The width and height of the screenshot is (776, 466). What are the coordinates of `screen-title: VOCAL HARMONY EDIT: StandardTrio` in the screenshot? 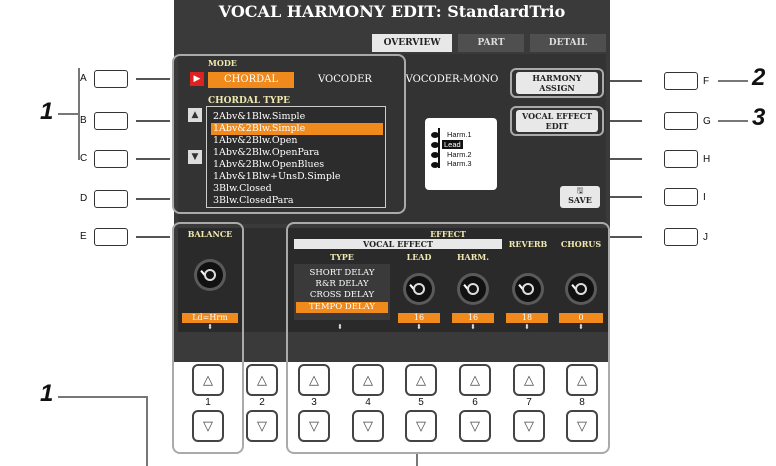 It's located at (392, 11).